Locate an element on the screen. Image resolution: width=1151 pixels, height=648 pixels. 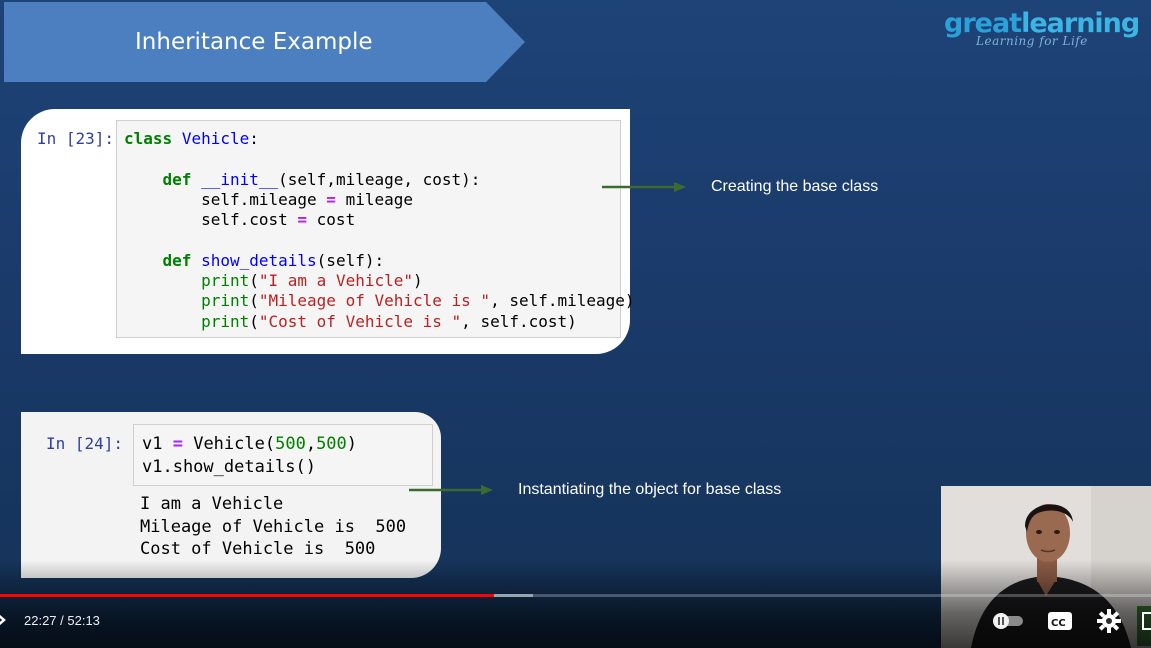
output-line: Cost of Vehicle is 500 is located at coordinates (258, 549).